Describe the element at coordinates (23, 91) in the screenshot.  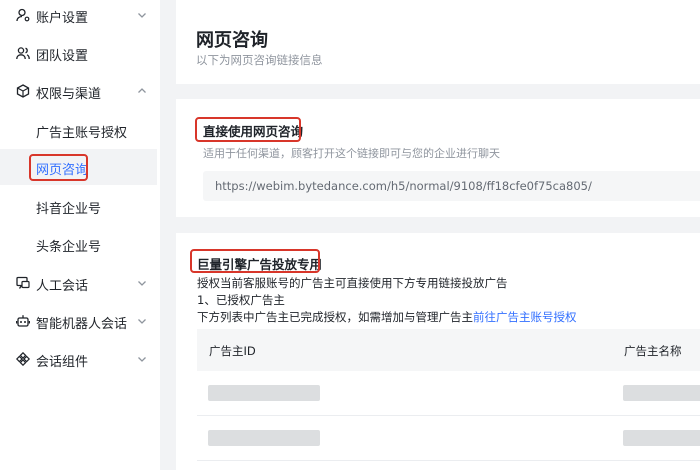
I see `cube-icon` at that location.